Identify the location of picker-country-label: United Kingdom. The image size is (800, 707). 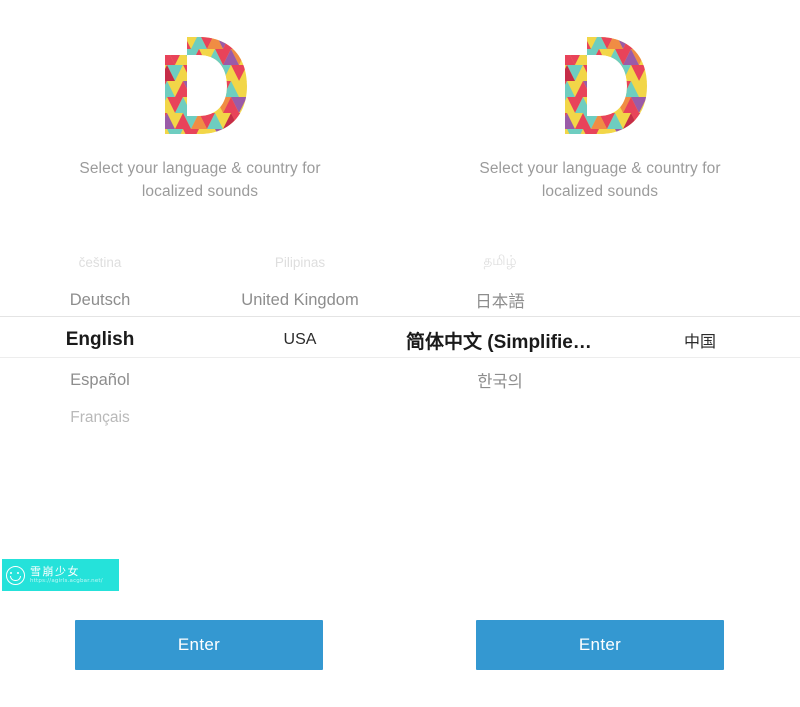
(300, 300).